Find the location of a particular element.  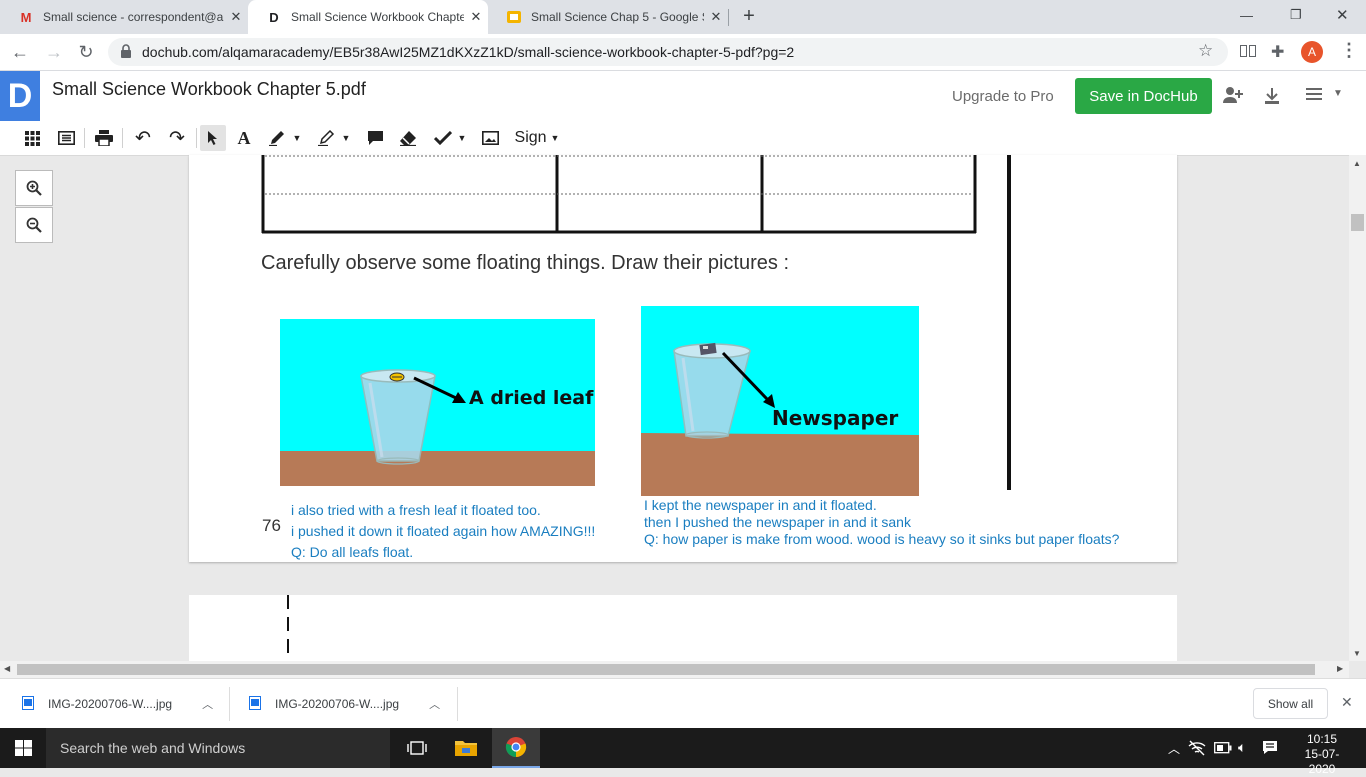

redo-icon: ↷ is located at coordinates (177, 138).